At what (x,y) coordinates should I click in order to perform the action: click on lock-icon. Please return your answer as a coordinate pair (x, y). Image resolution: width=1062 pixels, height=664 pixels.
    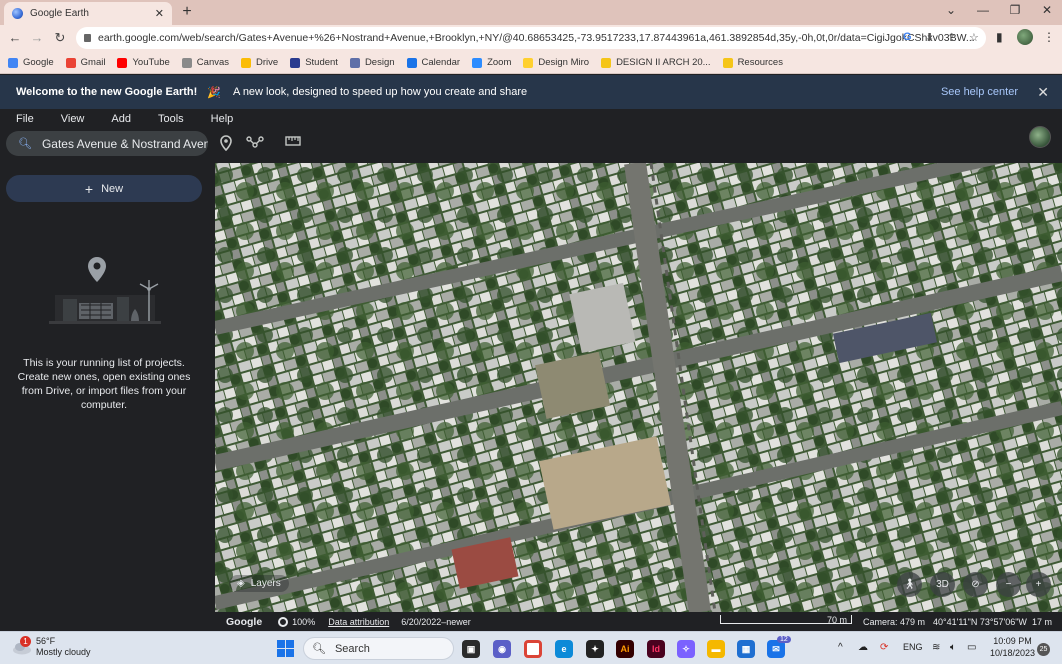
    Looking at the image, I should click on (87, 38).